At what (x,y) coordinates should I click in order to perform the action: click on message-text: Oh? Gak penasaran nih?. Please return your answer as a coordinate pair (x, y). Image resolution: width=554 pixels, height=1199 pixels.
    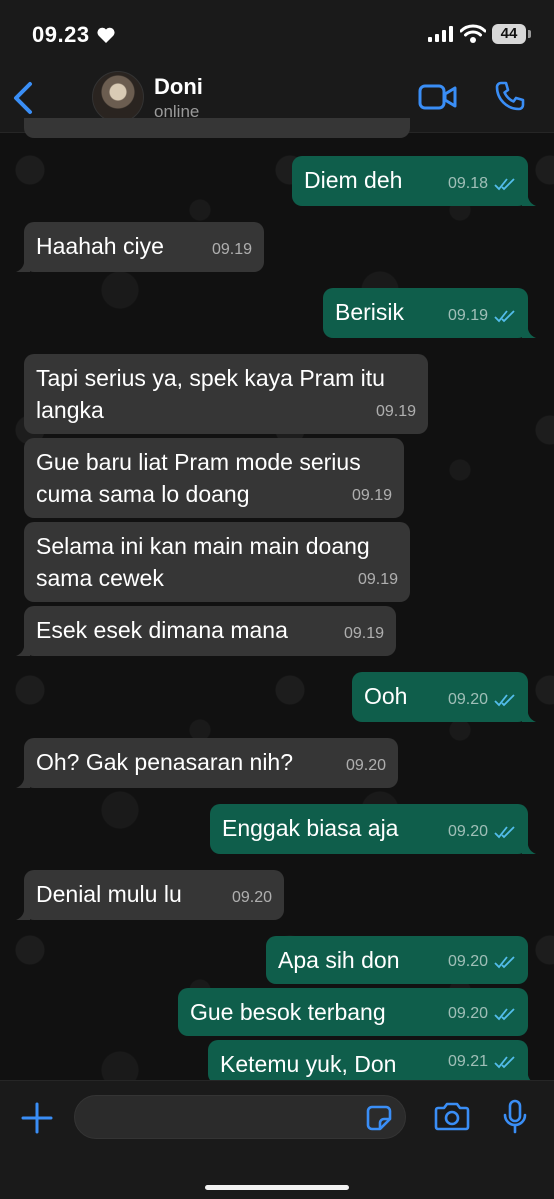
    Looking at the image, I should click on (165, 762).